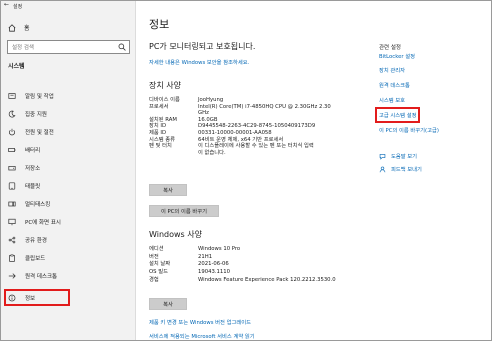  I want to click on spec-value: D9445548-2263-4C29-8745-1050409173D9, so click(257, 126).